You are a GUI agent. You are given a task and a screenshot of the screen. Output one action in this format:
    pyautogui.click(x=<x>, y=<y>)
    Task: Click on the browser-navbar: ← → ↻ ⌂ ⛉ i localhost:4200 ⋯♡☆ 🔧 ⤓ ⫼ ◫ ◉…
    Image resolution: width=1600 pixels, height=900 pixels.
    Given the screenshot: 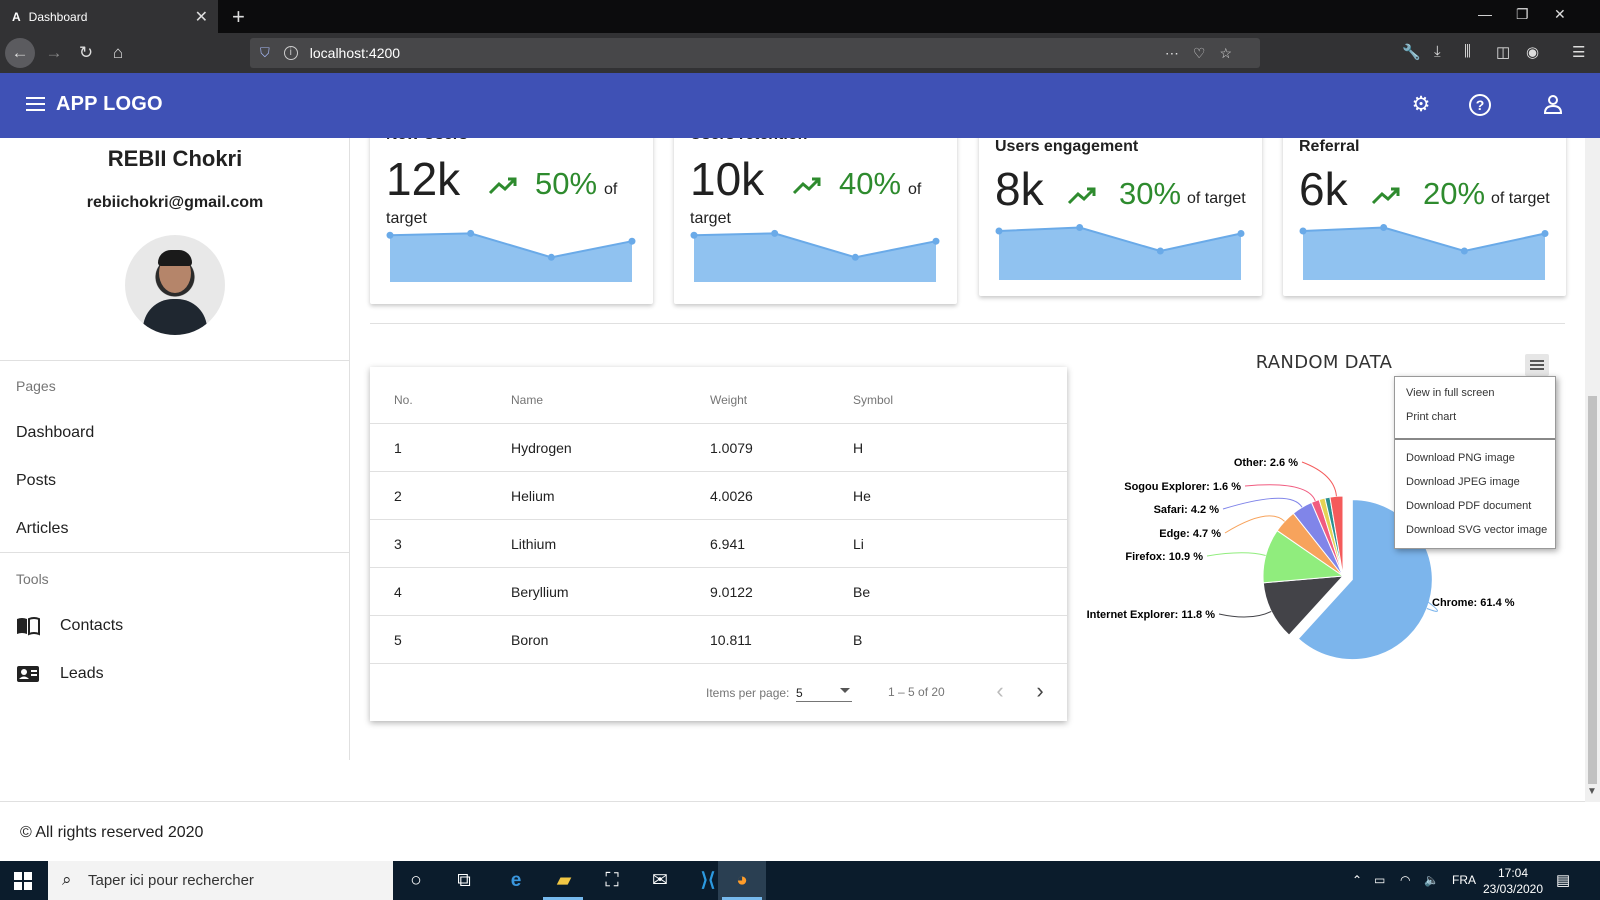 What is the action you would take?
    pyautogui.click(x=800, y=53)
    